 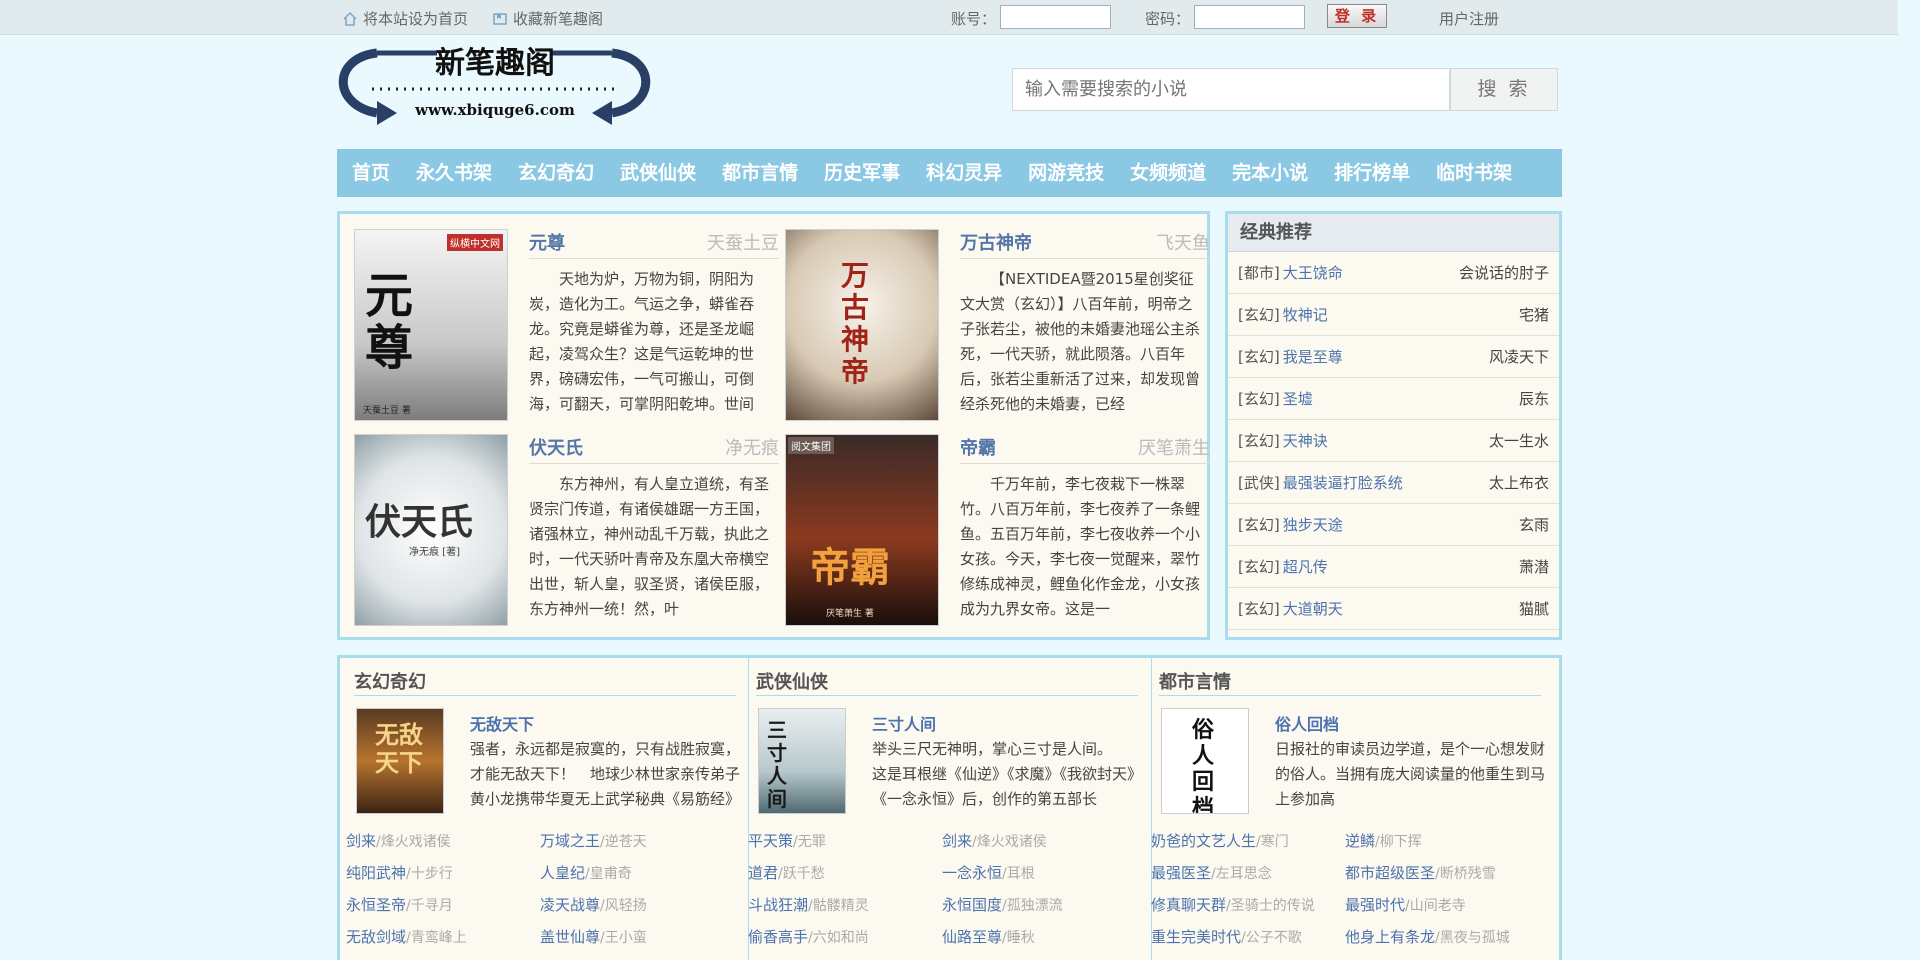 What do you see at coordinates (570, 841) in the screenshot?
I see `book-link: 万域之王` at bounding box center [570, 841].